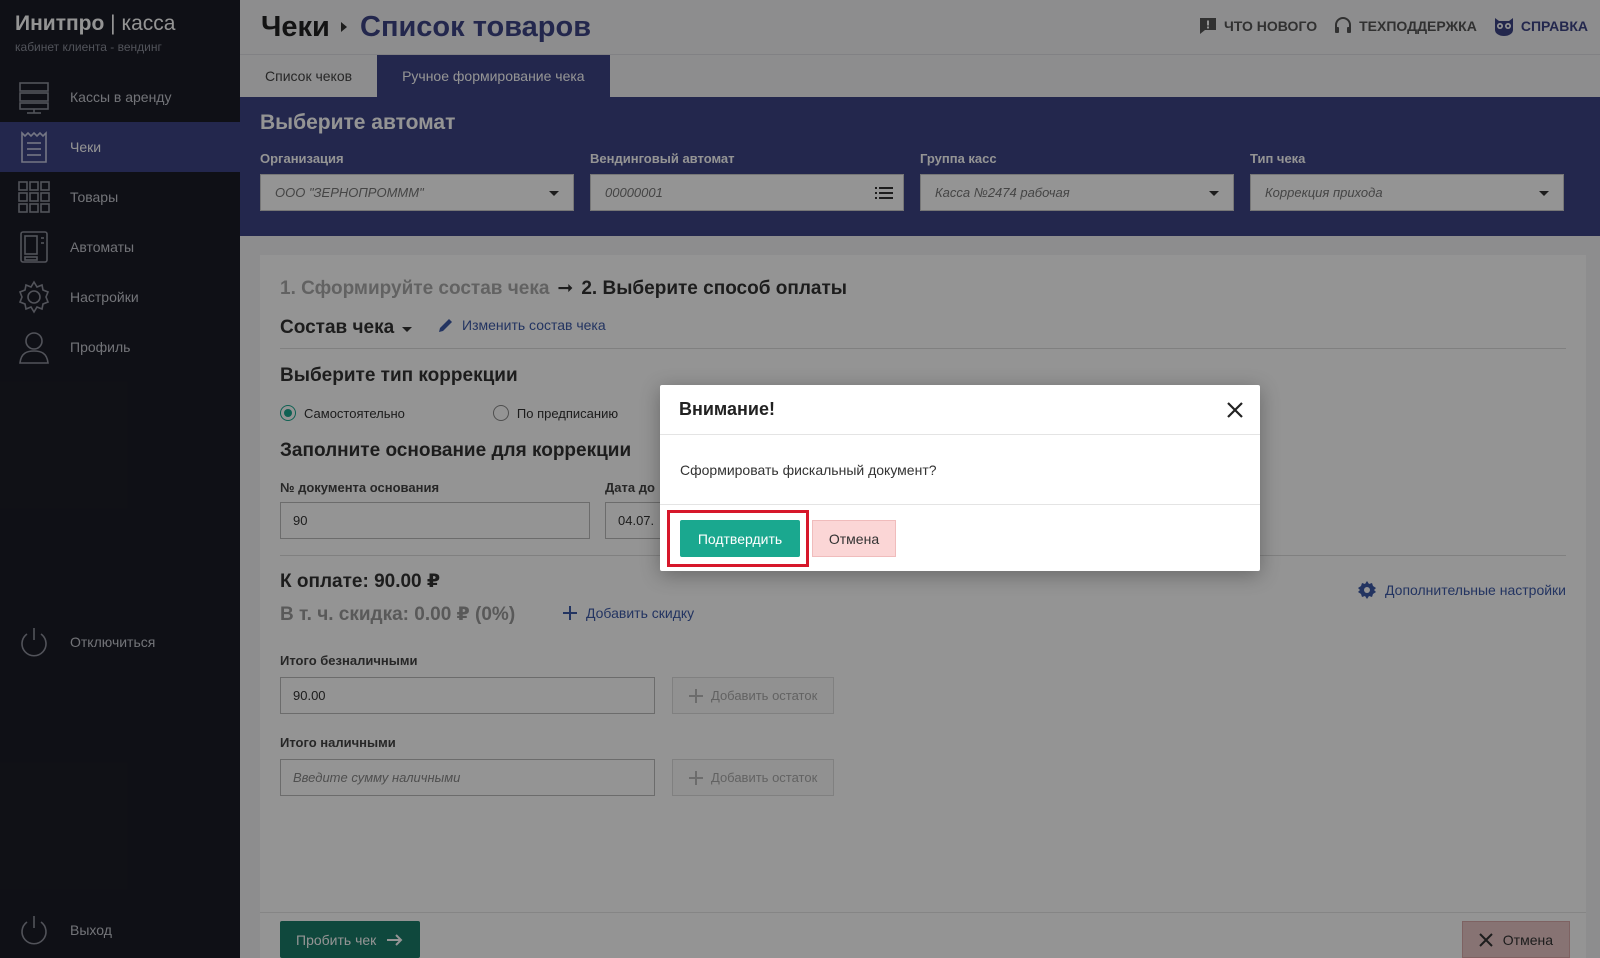  I want to click on dialog-message: Сформировать фискальный документ?, so click(960, 470).